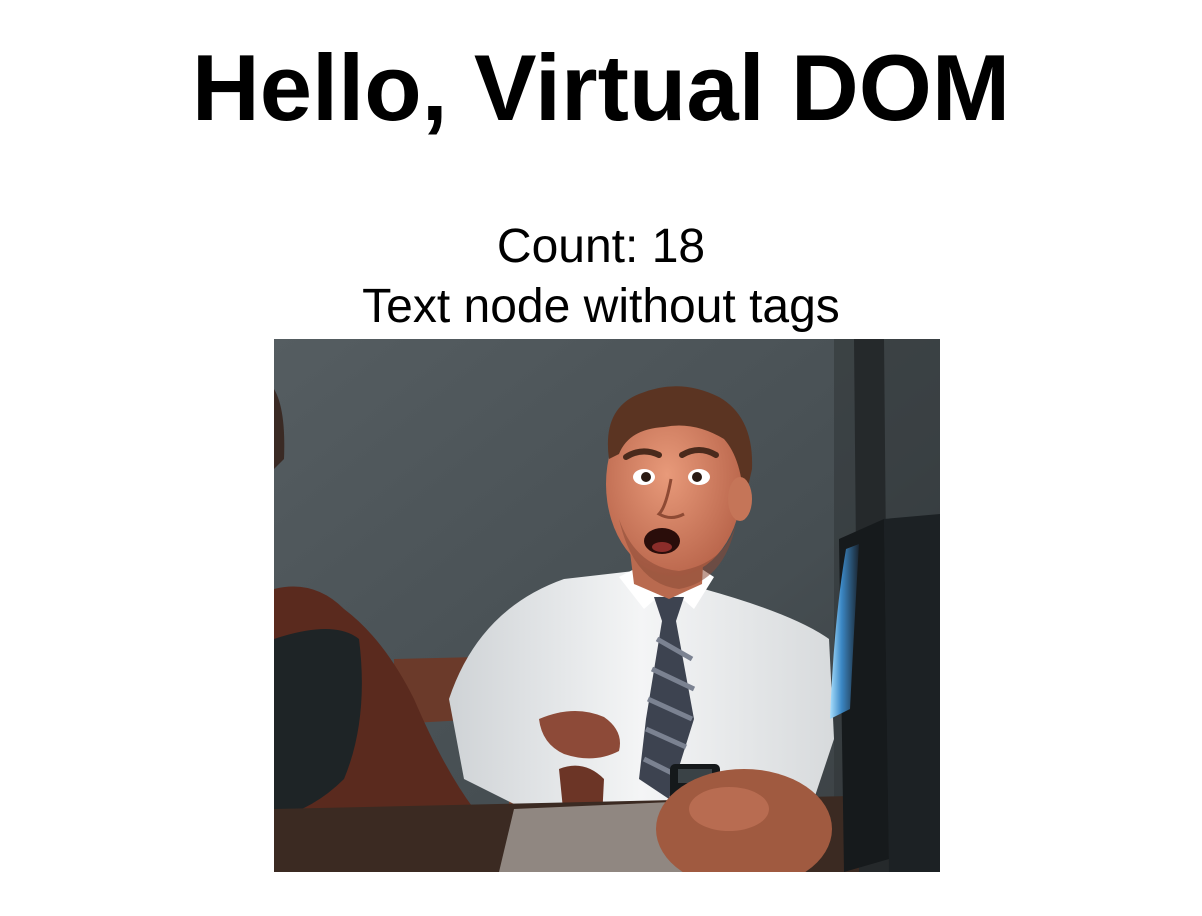 The height and width of the screenshot is (916, 1202). Describe the element at coordinates (574, 246) in the screenshot. I see `counter-label: Count:` at that location.